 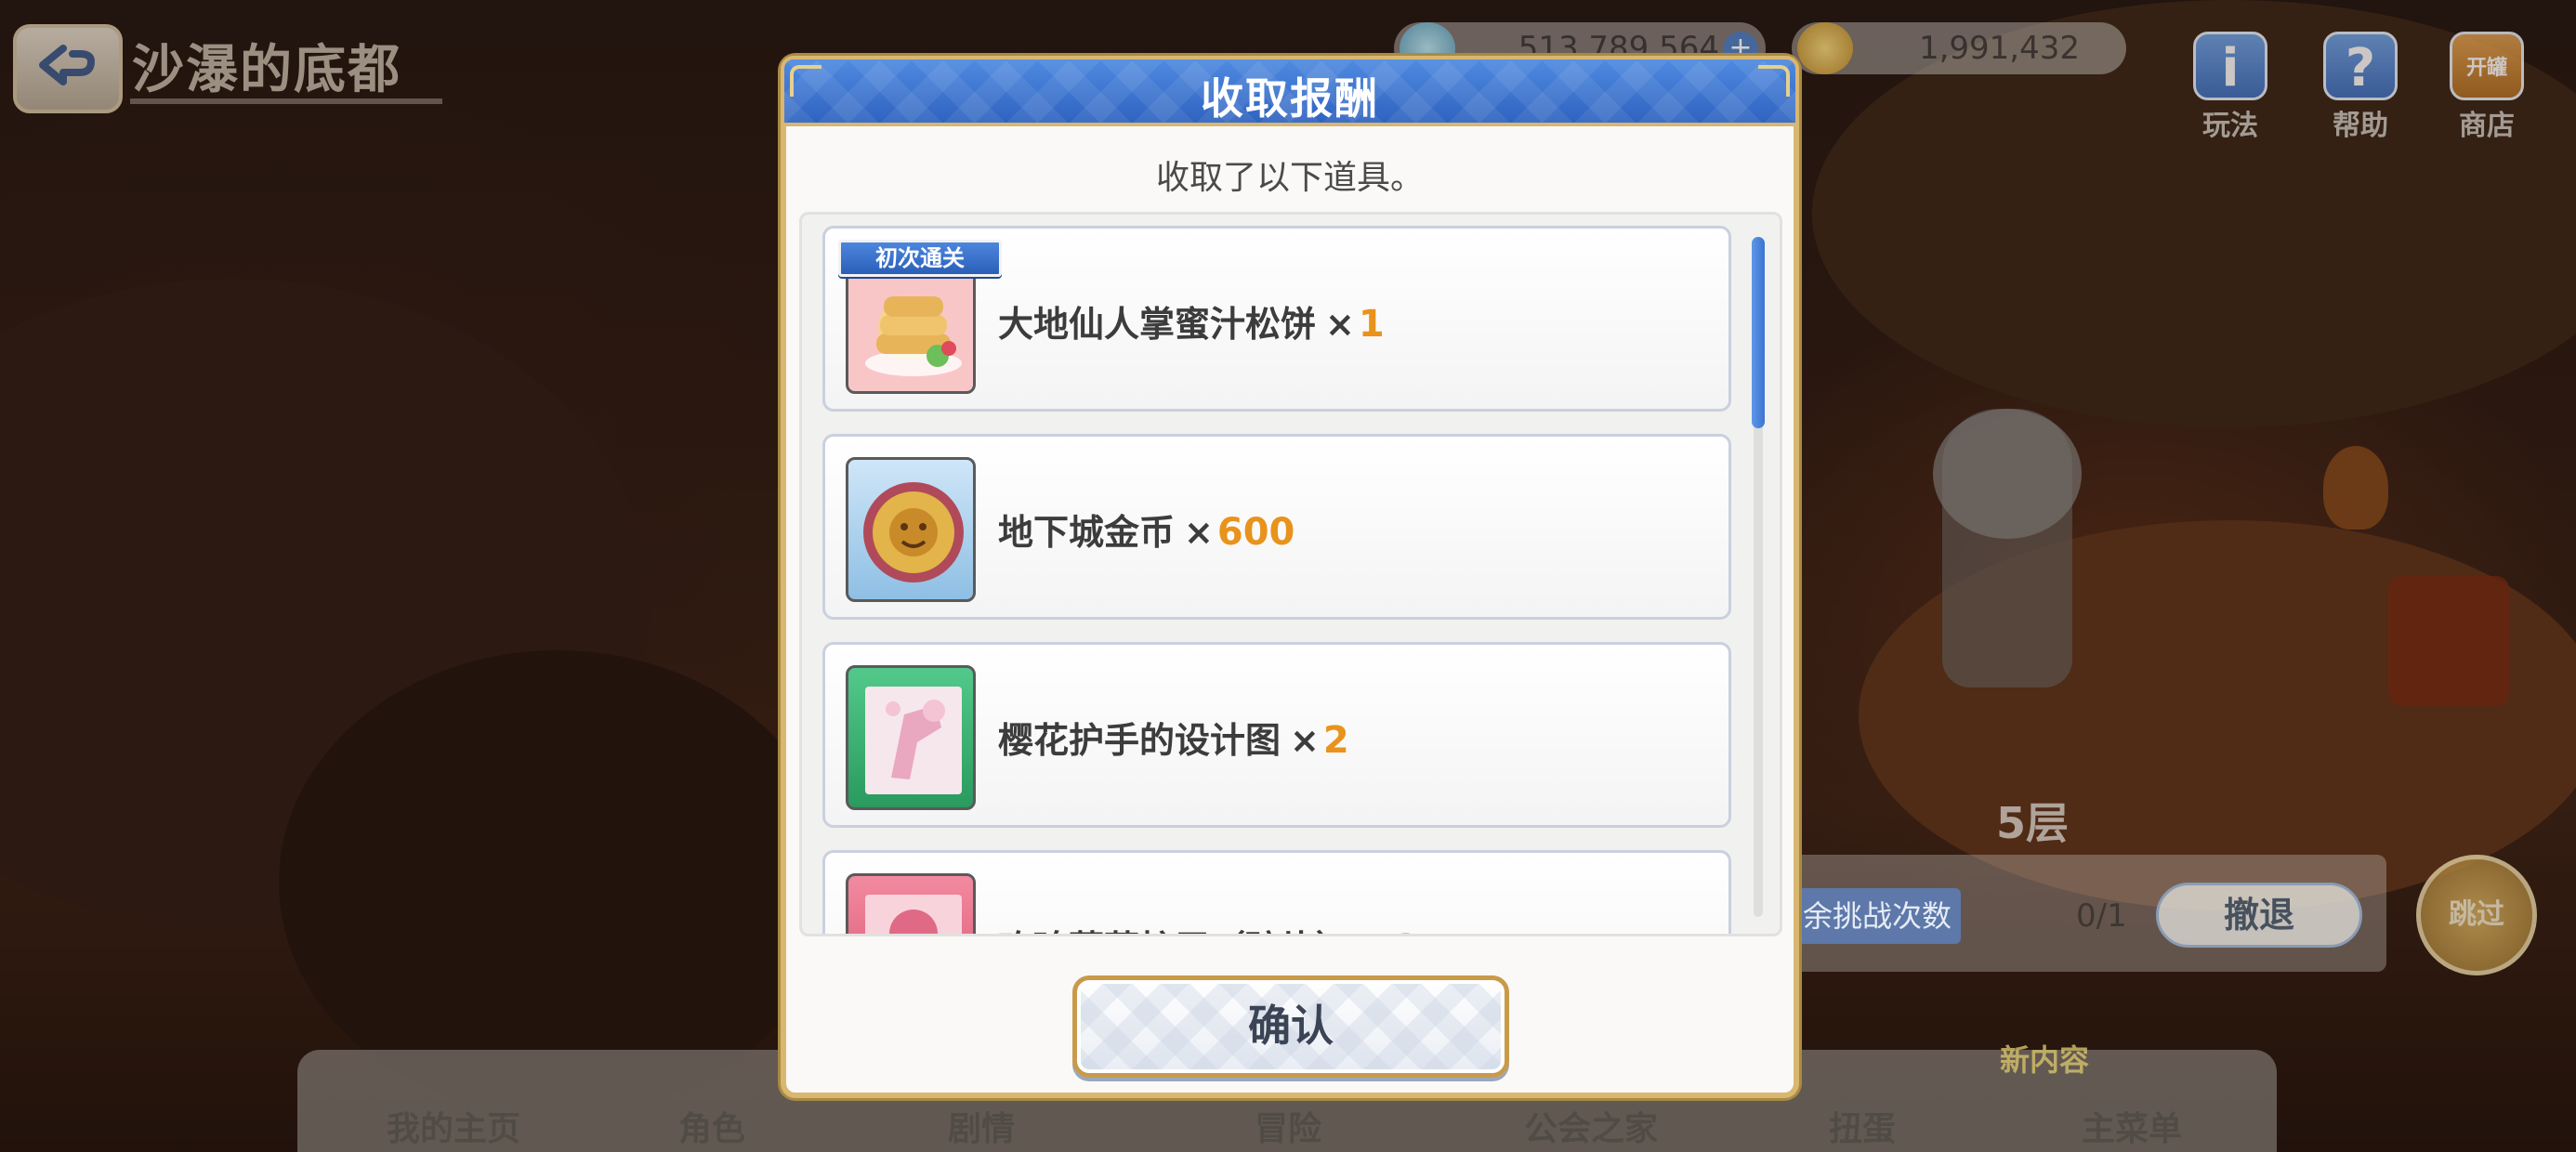 What do you see at coordinates (913, 532) in the screenshot?
I see `lion-coin-icon` at bounding box center [913, 532].